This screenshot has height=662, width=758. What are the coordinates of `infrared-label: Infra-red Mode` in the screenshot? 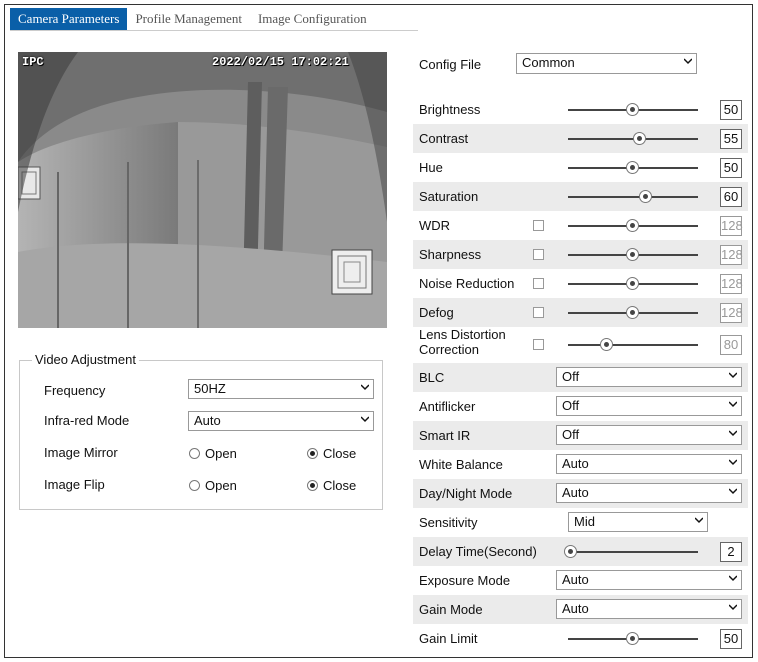 It's located at (87, 420).